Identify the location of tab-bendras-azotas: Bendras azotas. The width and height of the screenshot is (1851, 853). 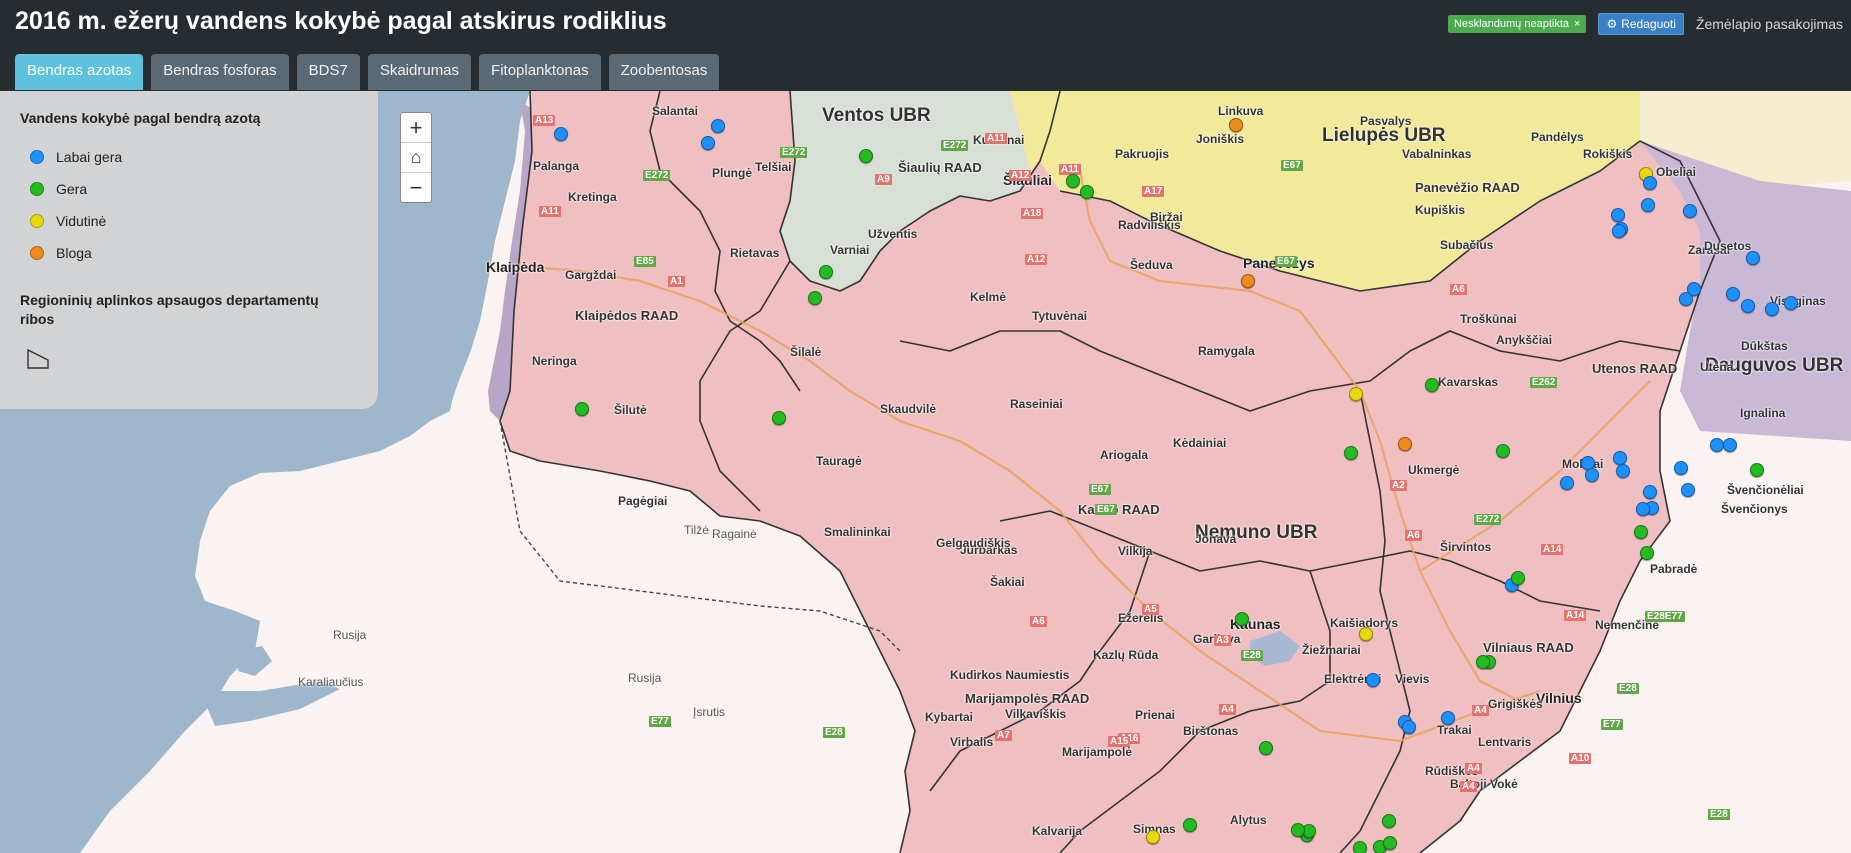
(79, 72).